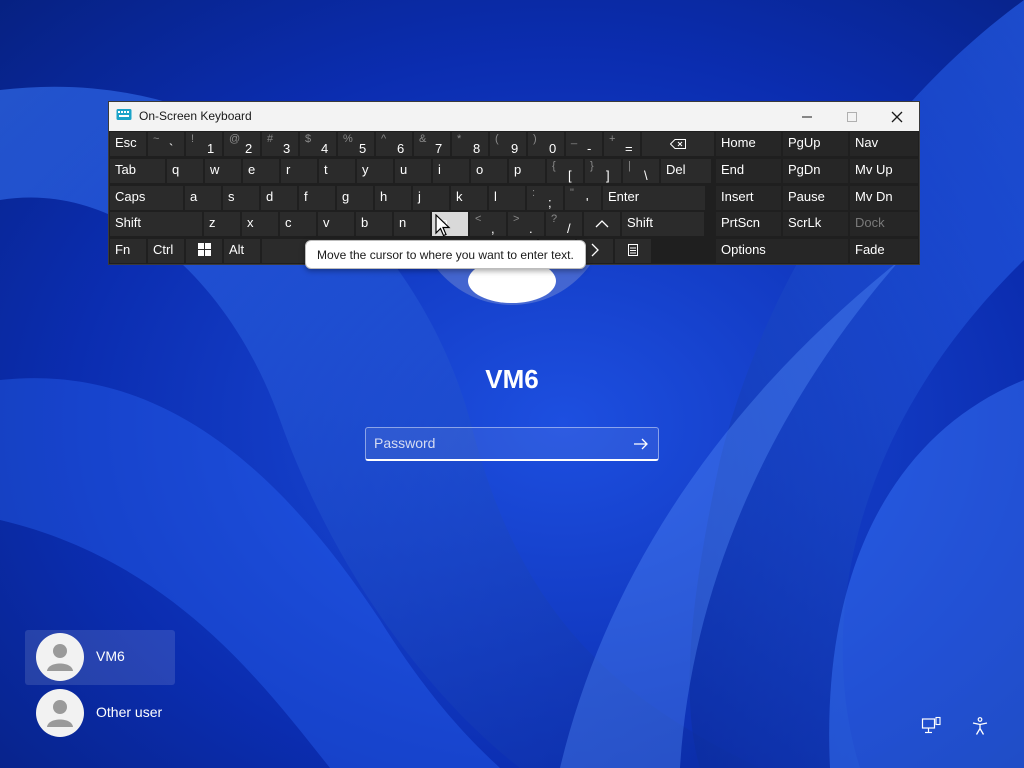 This screenshot has width=1024, height=768. What do you see at coordinates (336, 224) in the screenshot?
I see `key-v: v` at bounding box center [336, 224].